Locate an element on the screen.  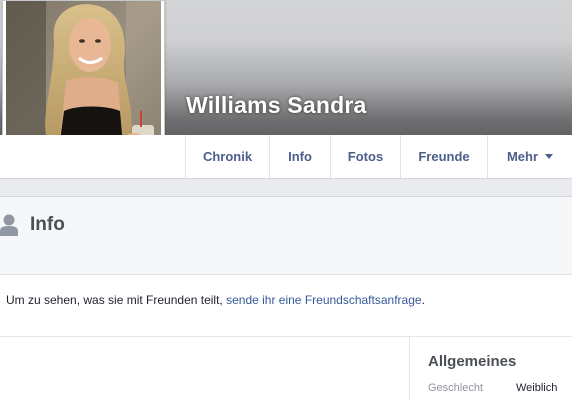
tab-mehr: Mehr is located at coordinates (529, 156).